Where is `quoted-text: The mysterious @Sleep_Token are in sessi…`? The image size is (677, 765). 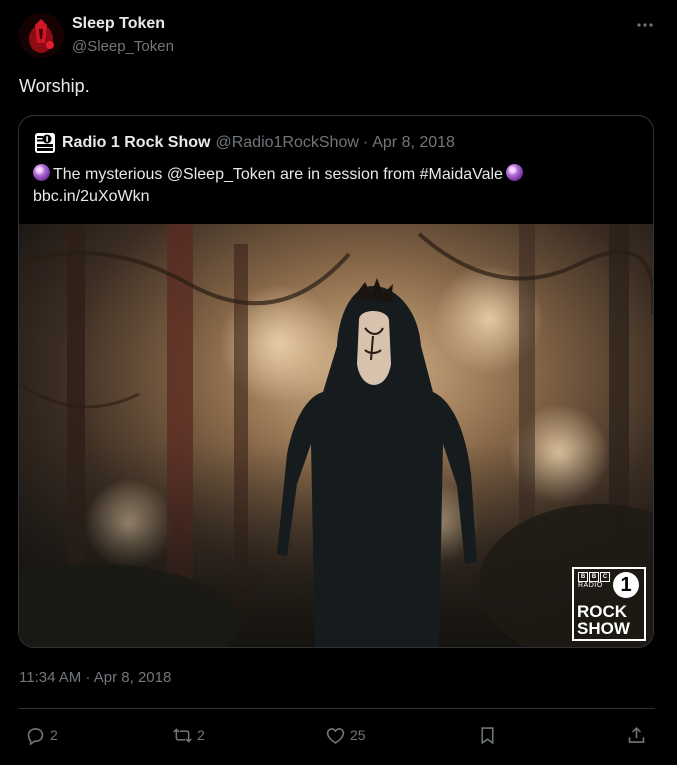 quoted-text: The mysterious @Sleep_Token are in sessi… is located at coordinates (333, 186).